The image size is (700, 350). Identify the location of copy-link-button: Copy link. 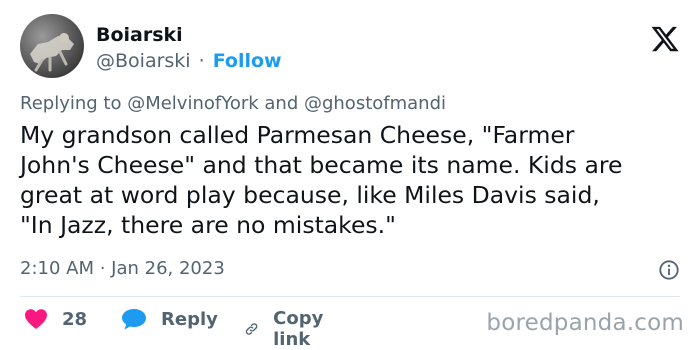
(288, 329).